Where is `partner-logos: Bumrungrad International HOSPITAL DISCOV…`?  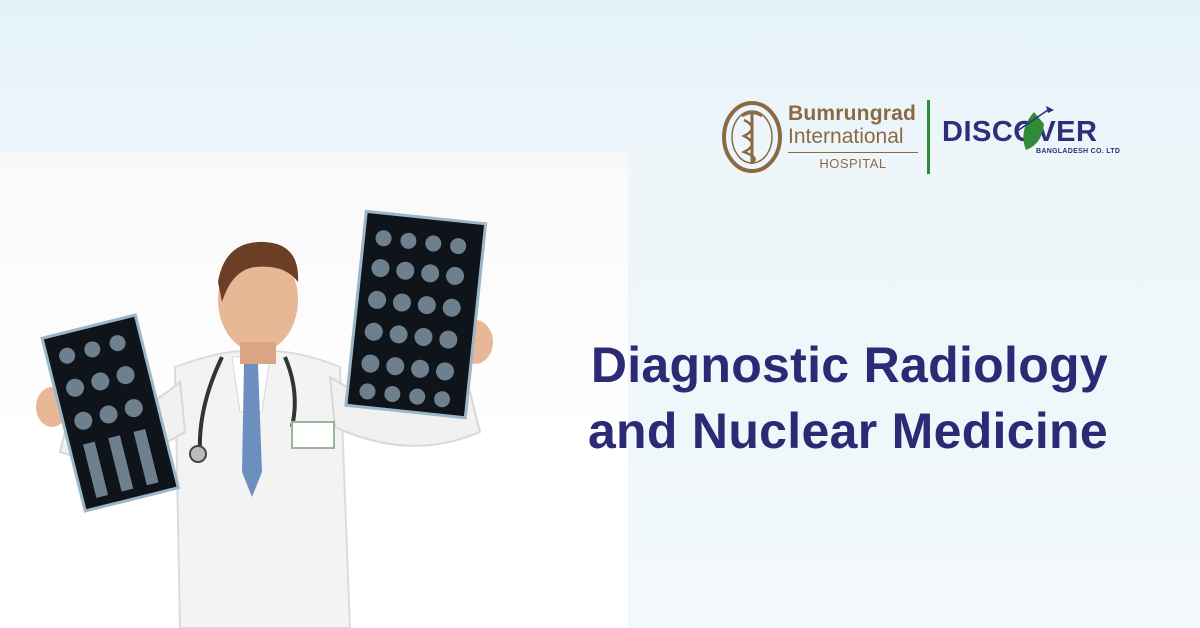 partner-logos: Bumrungrad International HOSPITAL DISCOV… is located at coordinates (930, 138).